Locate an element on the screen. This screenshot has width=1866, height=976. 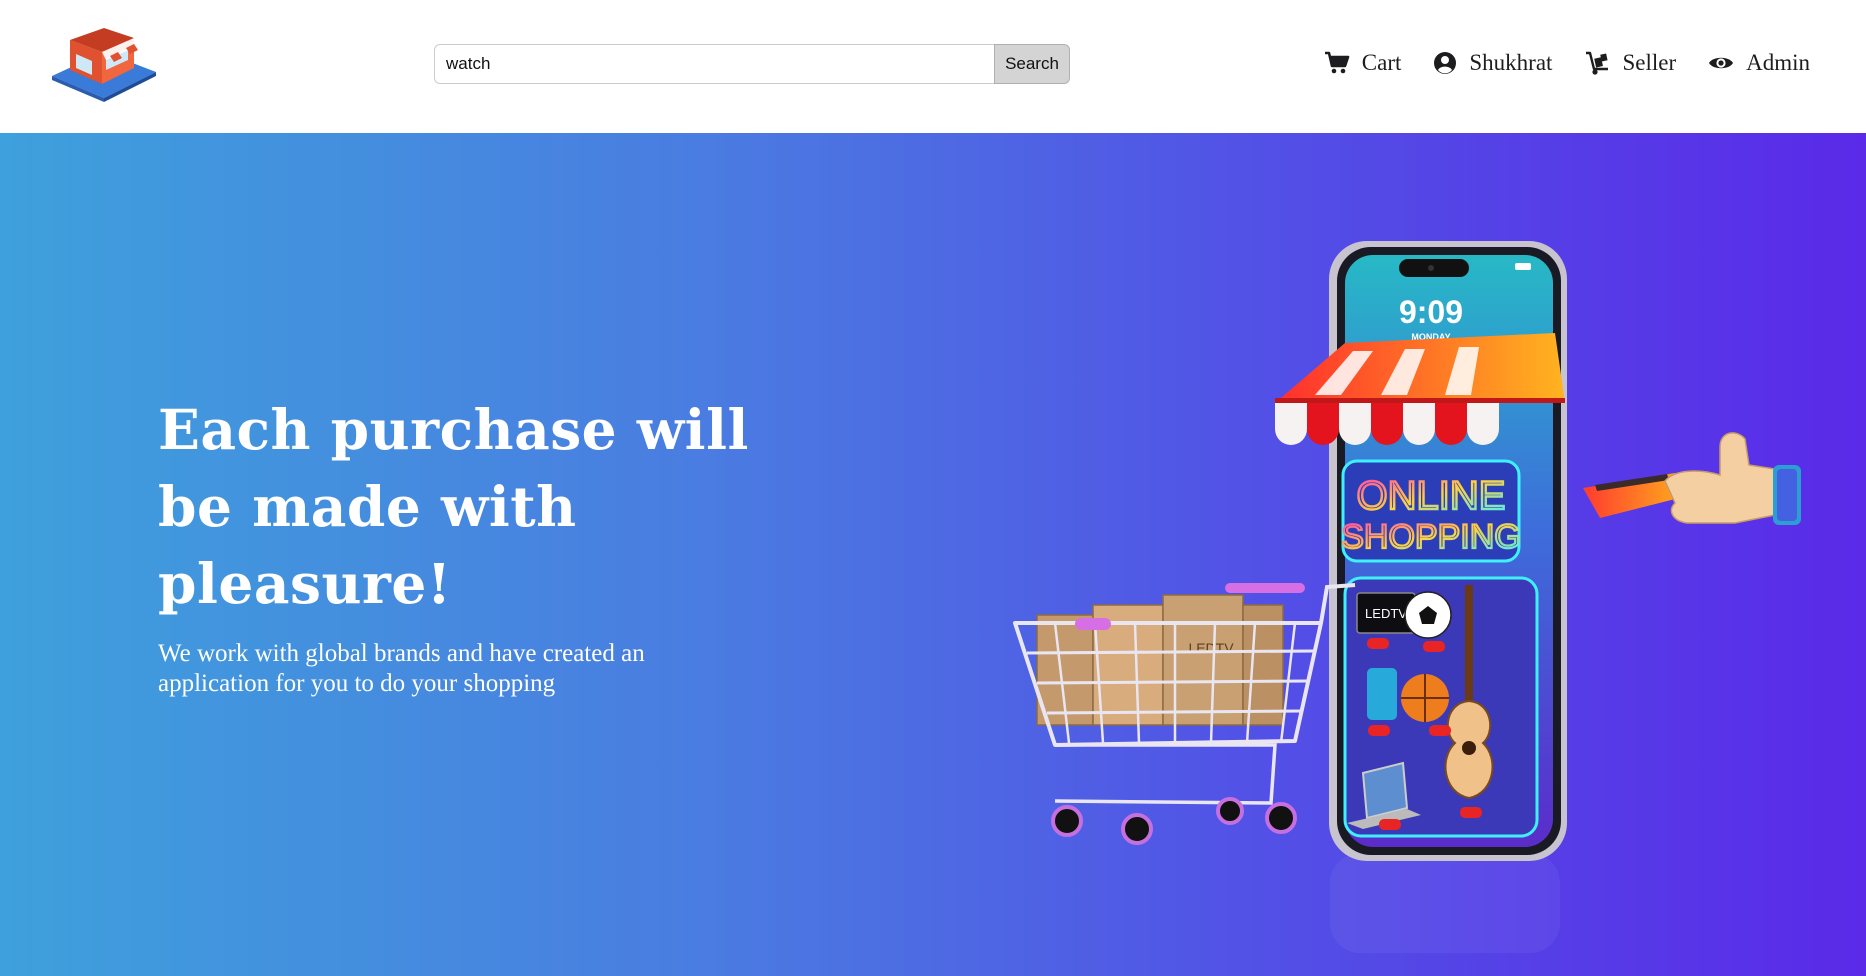
neon-sign-line2: SHOPPING is located at coordinates (1430, 537).